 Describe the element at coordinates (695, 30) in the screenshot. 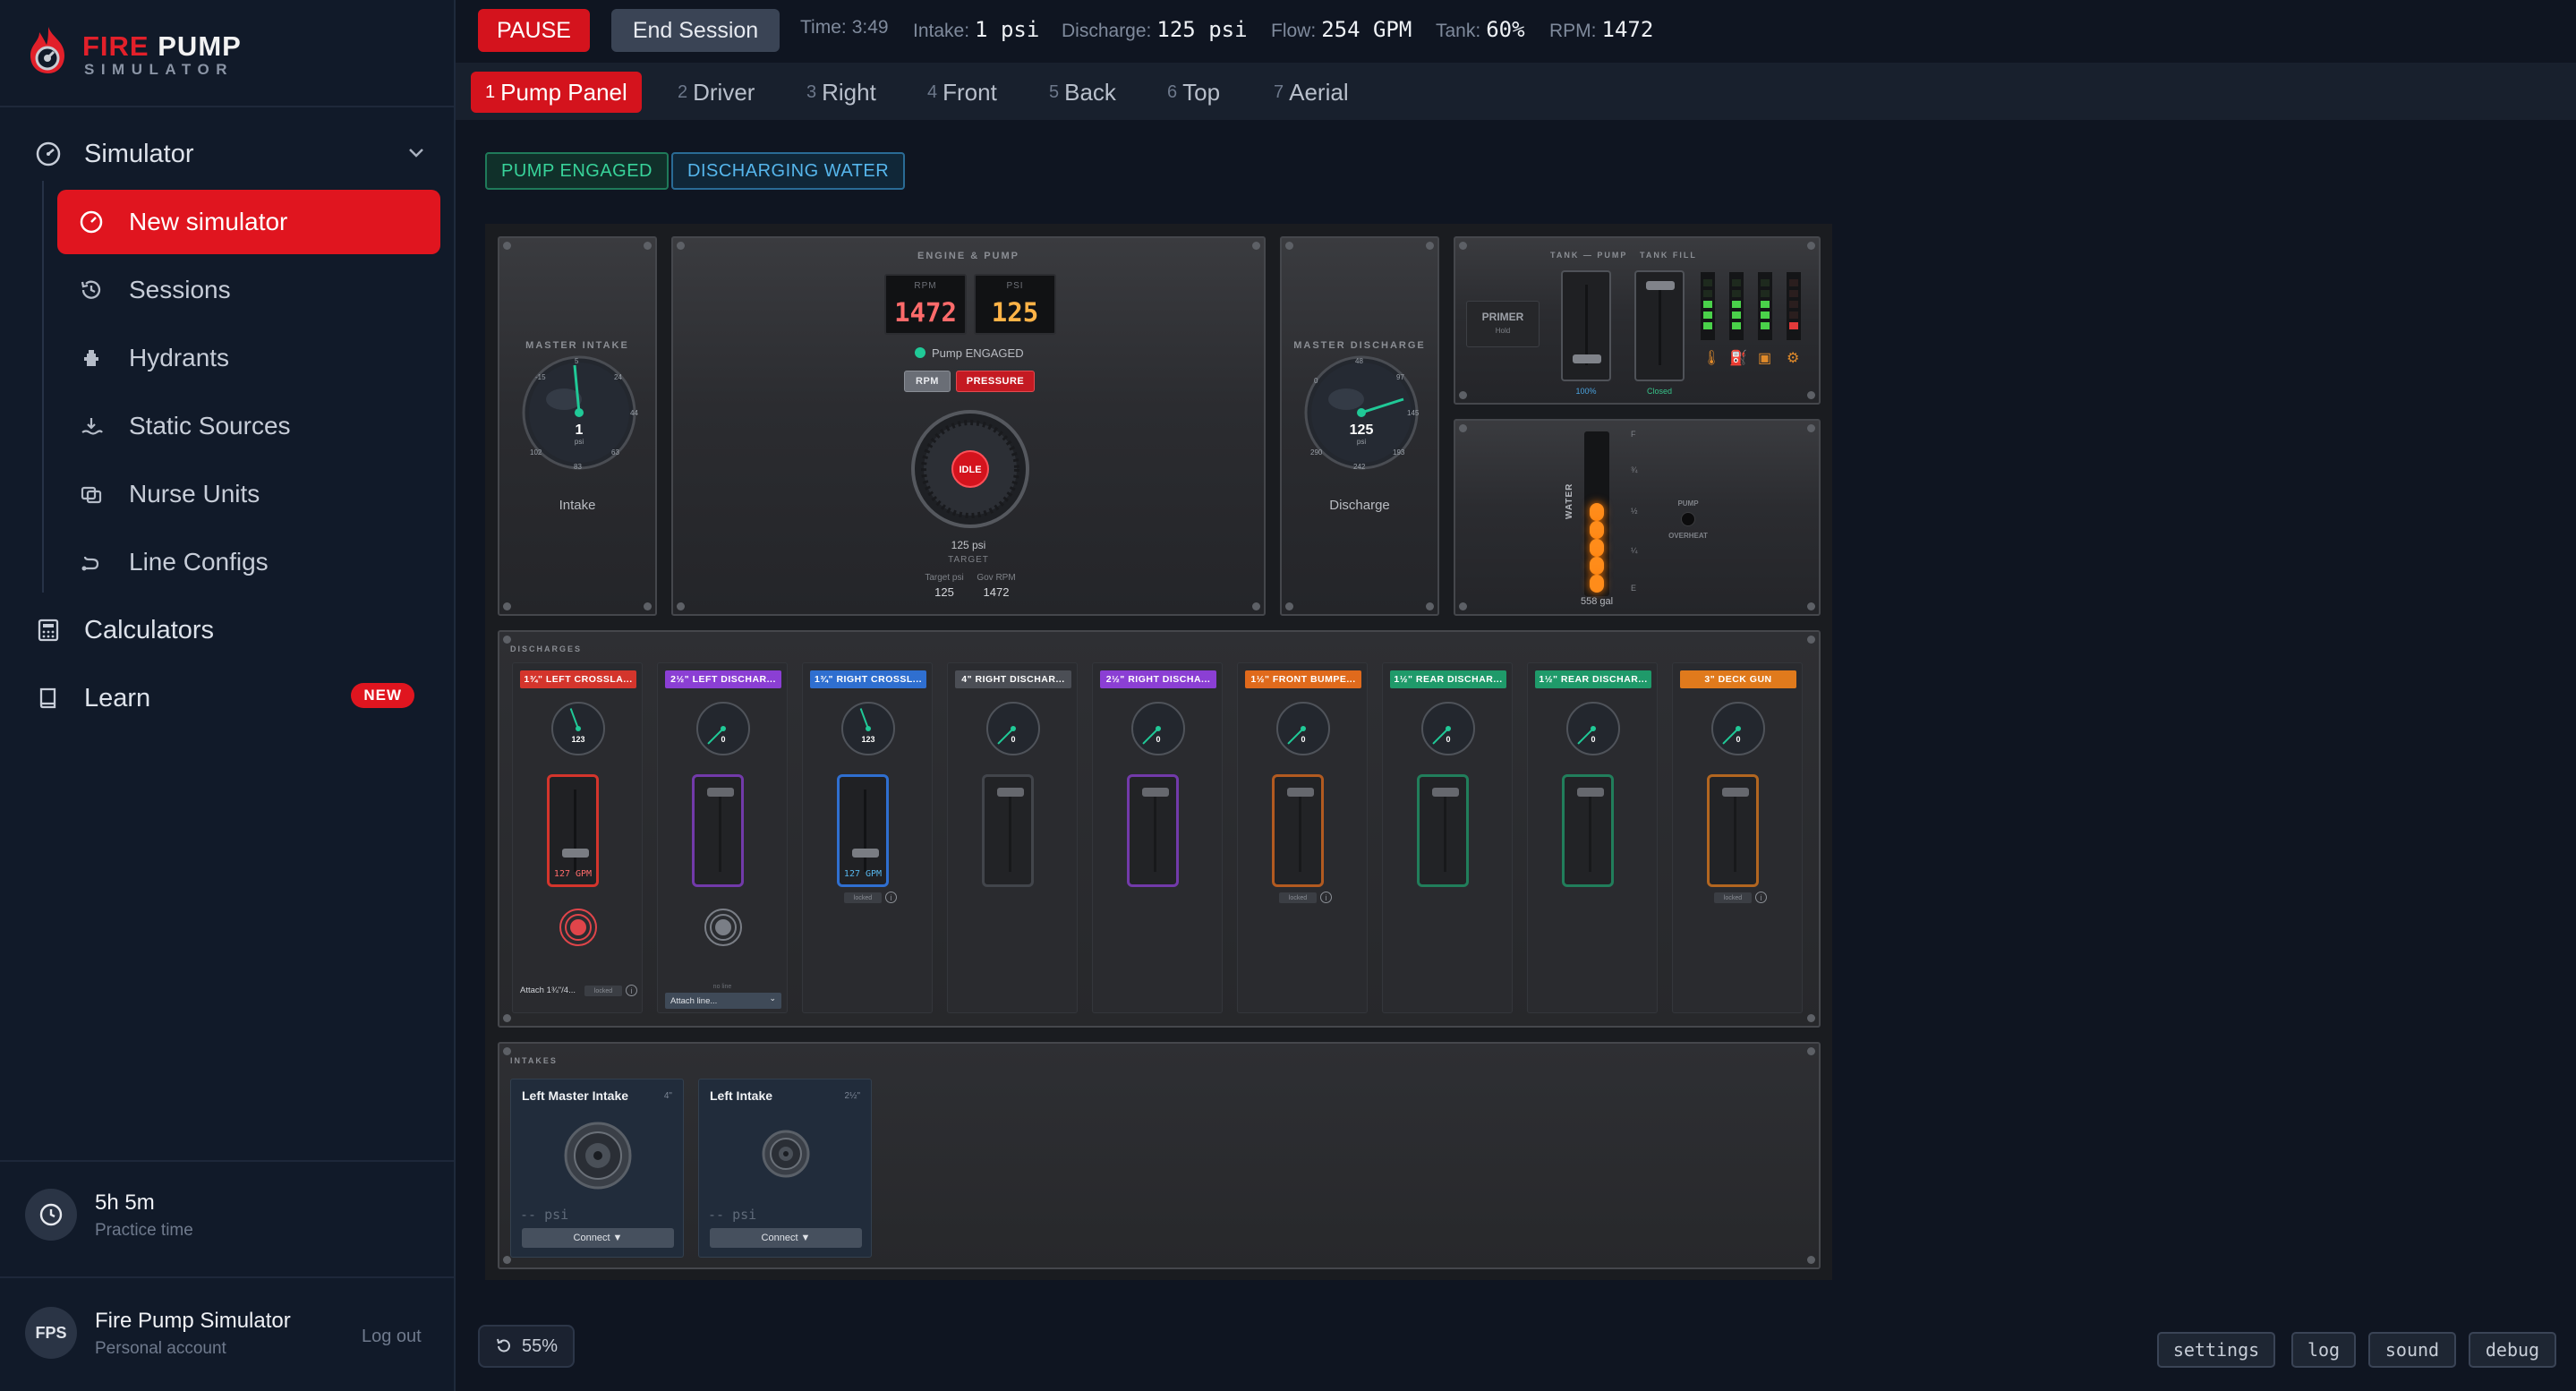

I see `end-session-button: End Session` at that location.